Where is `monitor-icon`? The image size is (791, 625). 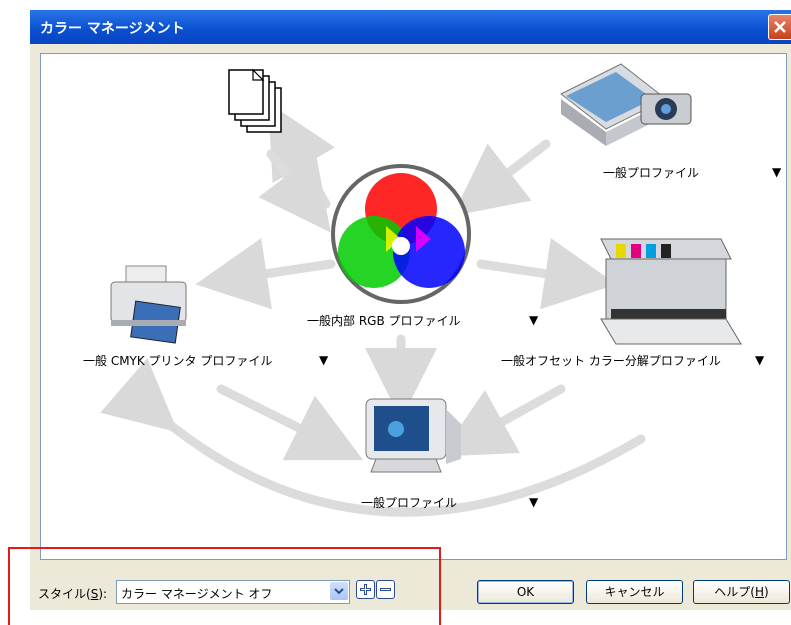 monitor-icon is located at coordinates (413, 435).